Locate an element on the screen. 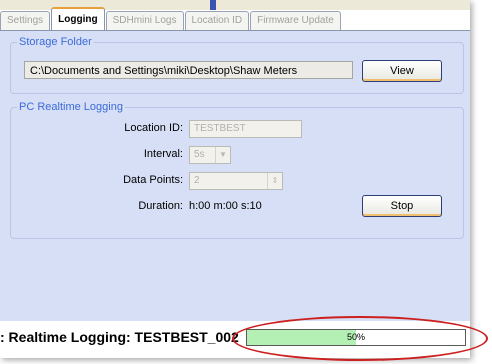 The image size is (492, 364). tab-sdhmini-logs: SDHmini Logs is located at coordinates (144, 20).